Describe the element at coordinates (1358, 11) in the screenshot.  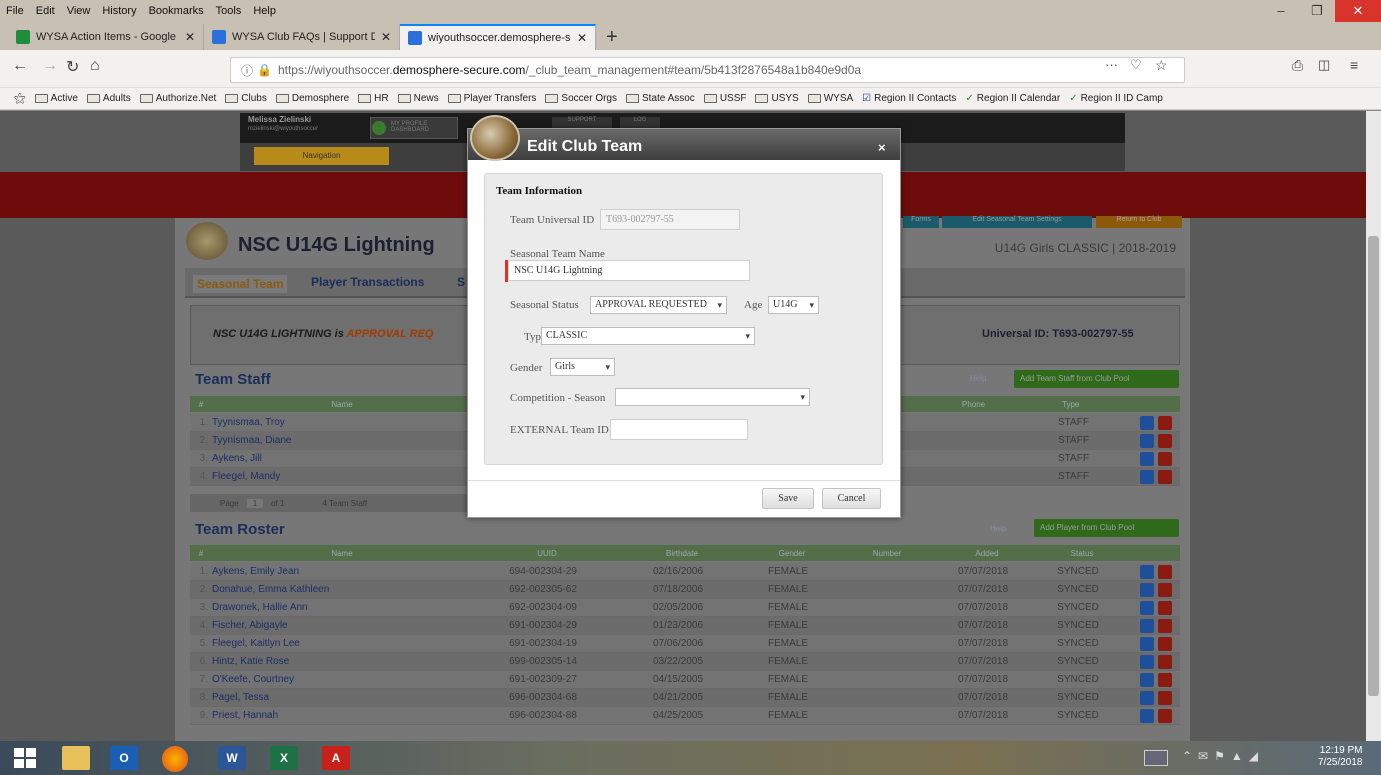
I see `close-window-button: ✕` at that location.